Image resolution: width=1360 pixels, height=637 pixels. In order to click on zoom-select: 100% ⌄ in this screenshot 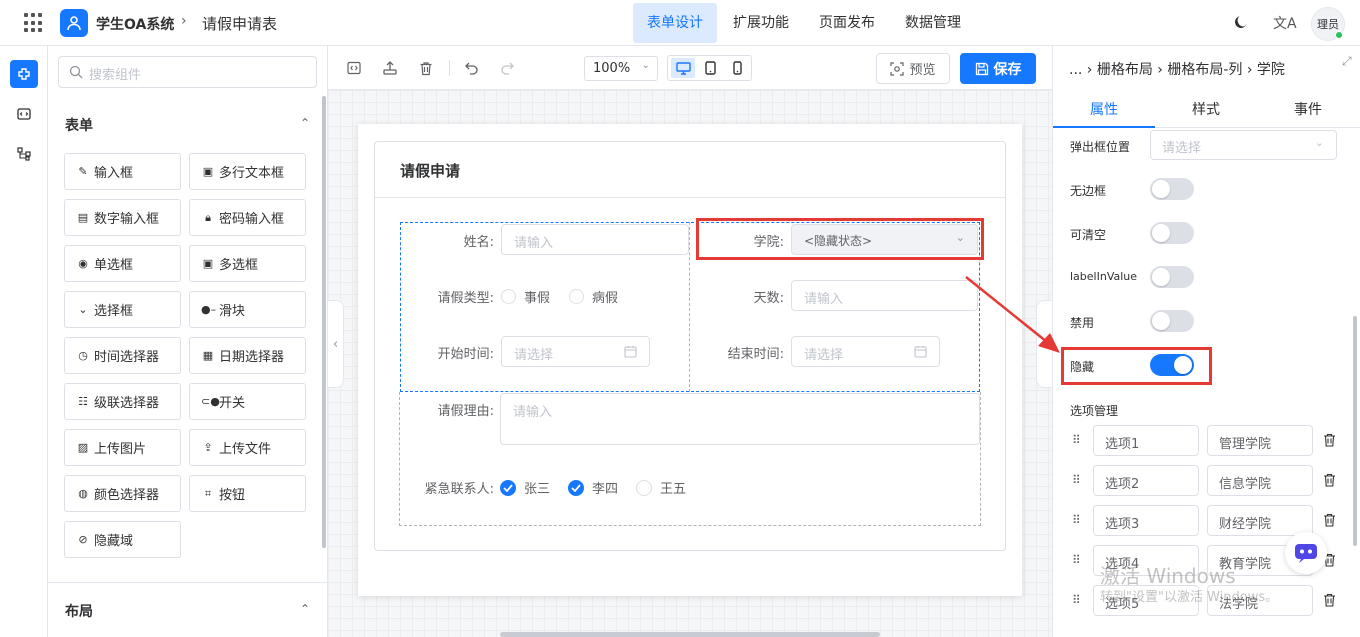, I will do `click(621, 68)`.